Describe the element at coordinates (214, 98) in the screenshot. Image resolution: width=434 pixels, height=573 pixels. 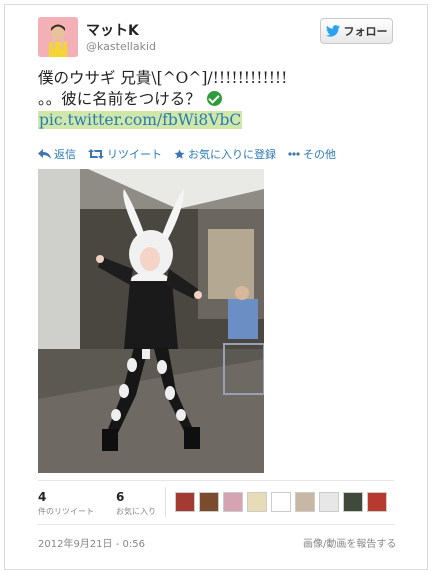
I see `check-circle-icon` at that location.